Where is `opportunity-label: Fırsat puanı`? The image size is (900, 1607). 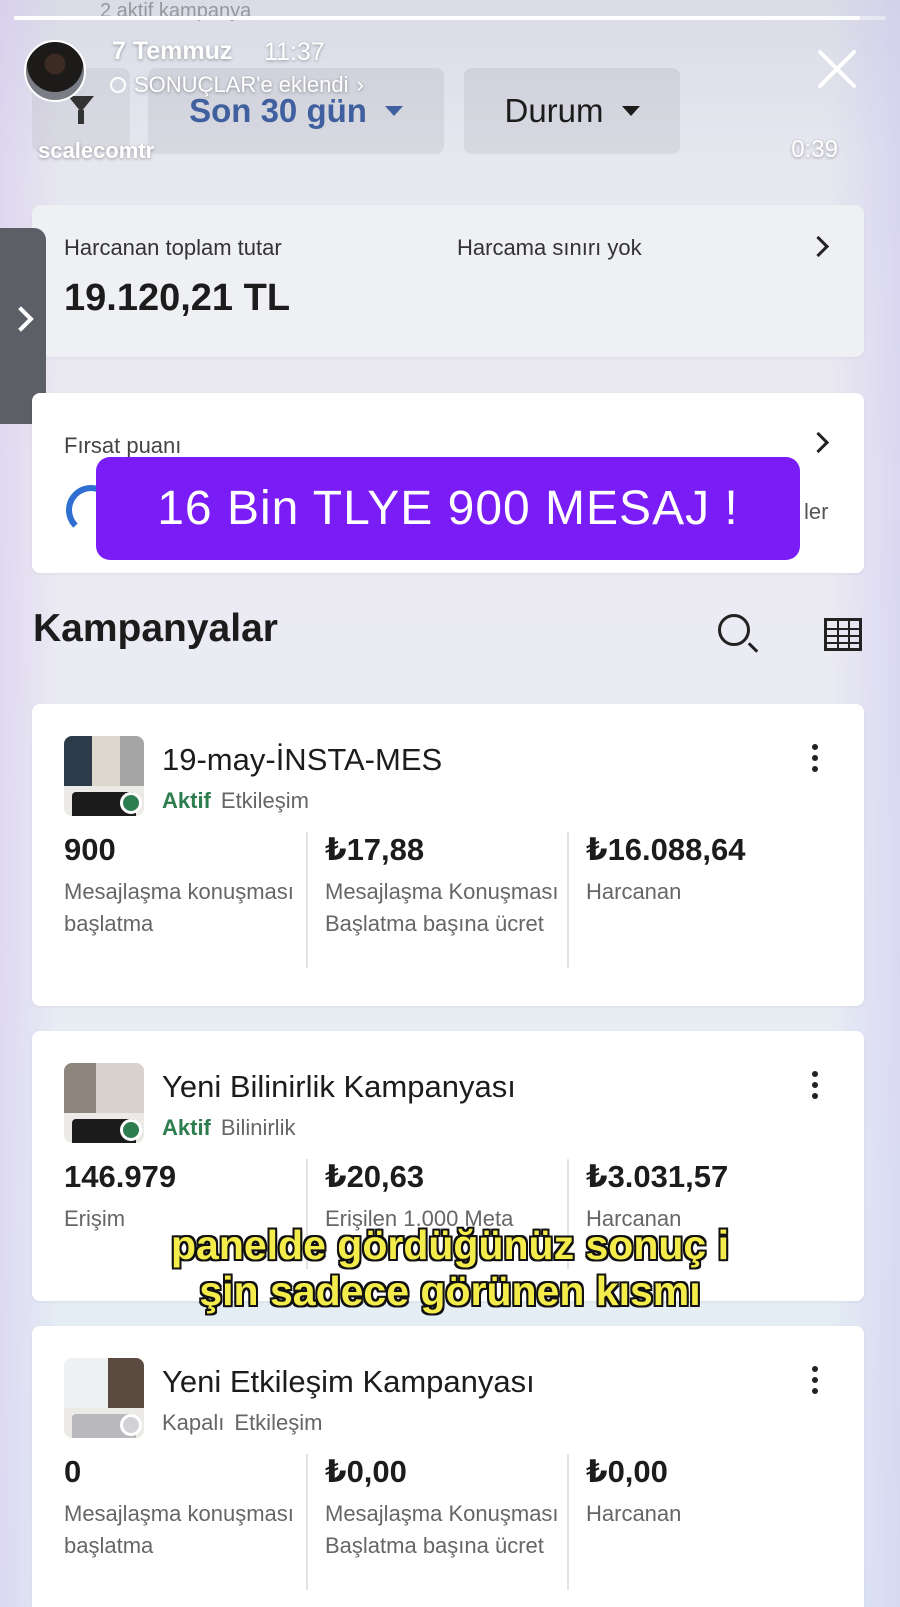 opportunity-label: Fırsat puanı is located at coordinates (123, 445).